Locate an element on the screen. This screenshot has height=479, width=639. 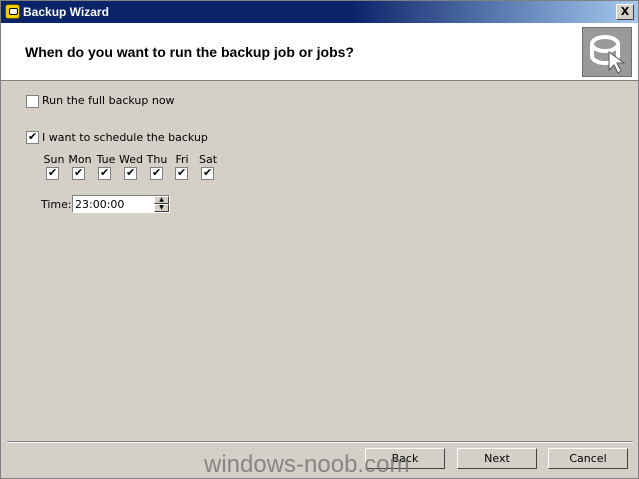
spin-down-icon: ▼ is located at coordinates (161, 208).